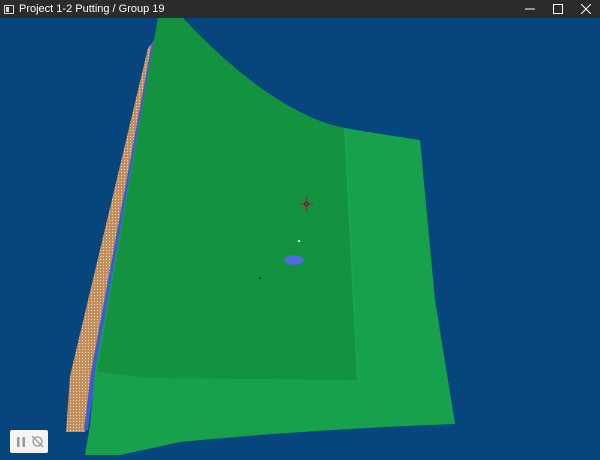 The image size is (600, 460). I want to click on hole-target, so click(294, 260).